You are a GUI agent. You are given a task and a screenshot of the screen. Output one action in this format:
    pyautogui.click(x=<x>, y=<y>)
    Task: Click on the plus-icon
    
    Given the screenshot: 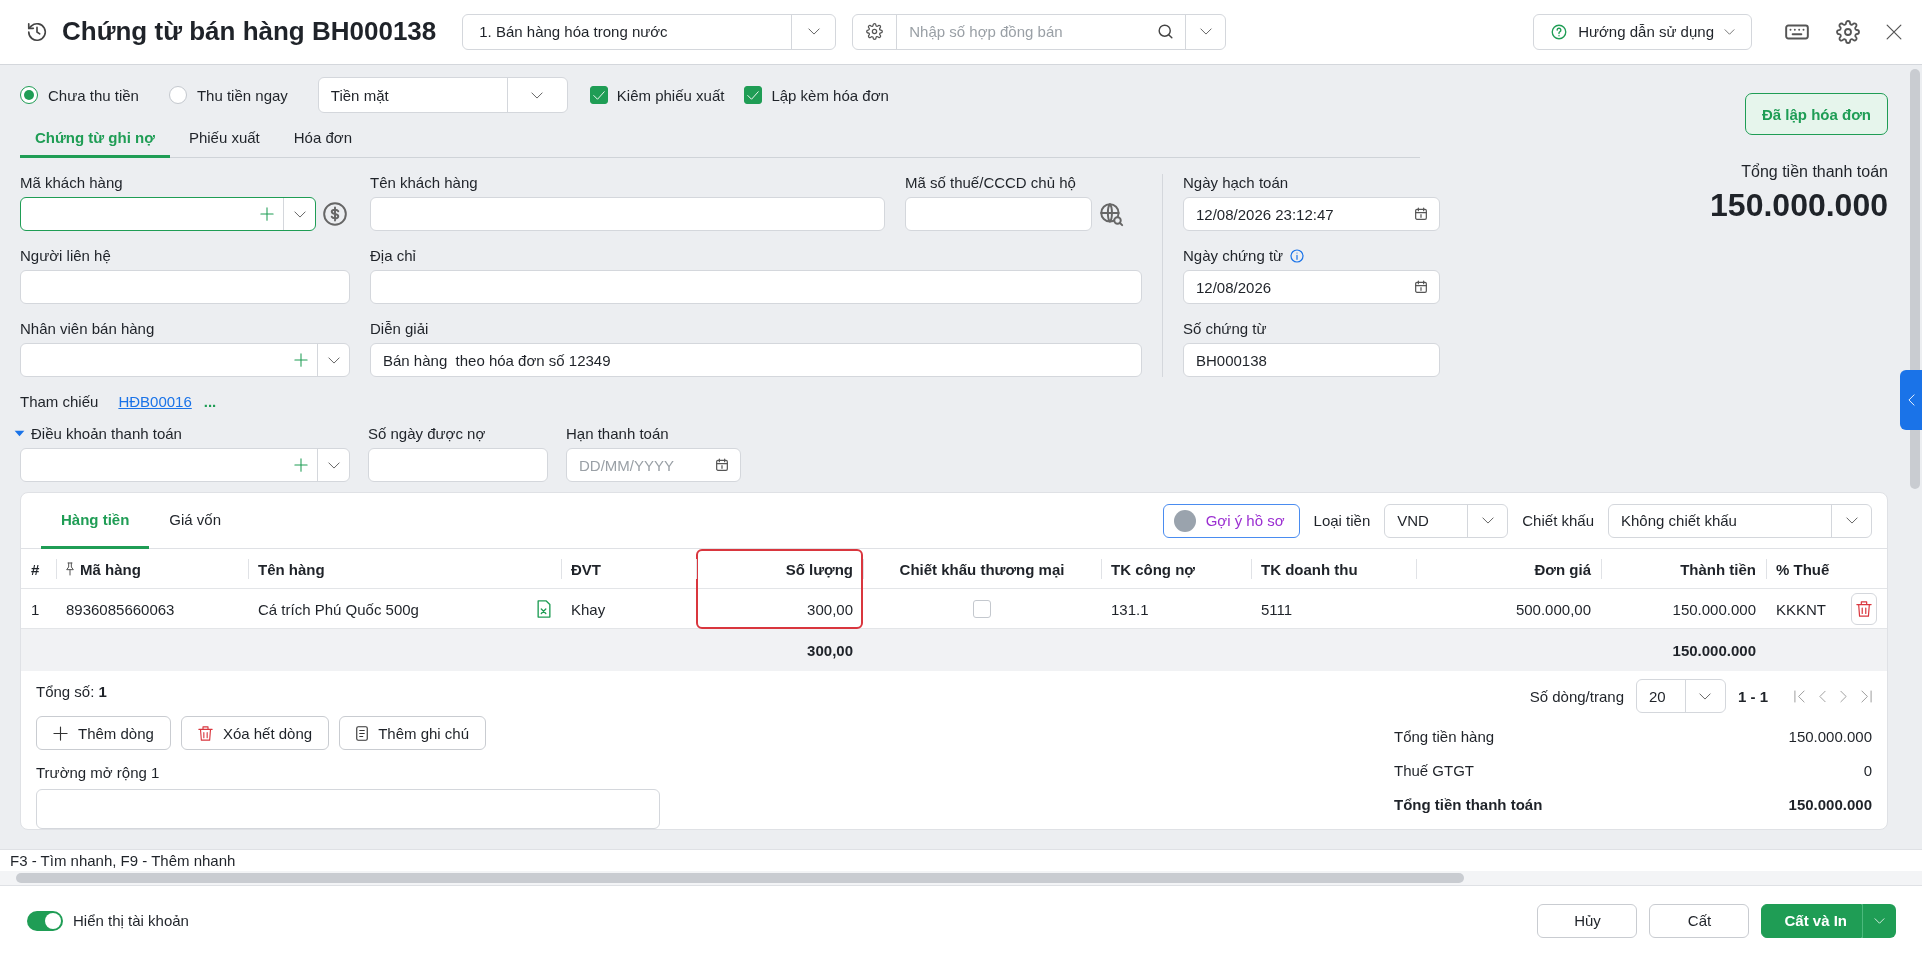 What is the action you would take?
    pyautogui.click(x=267, y=214)
    